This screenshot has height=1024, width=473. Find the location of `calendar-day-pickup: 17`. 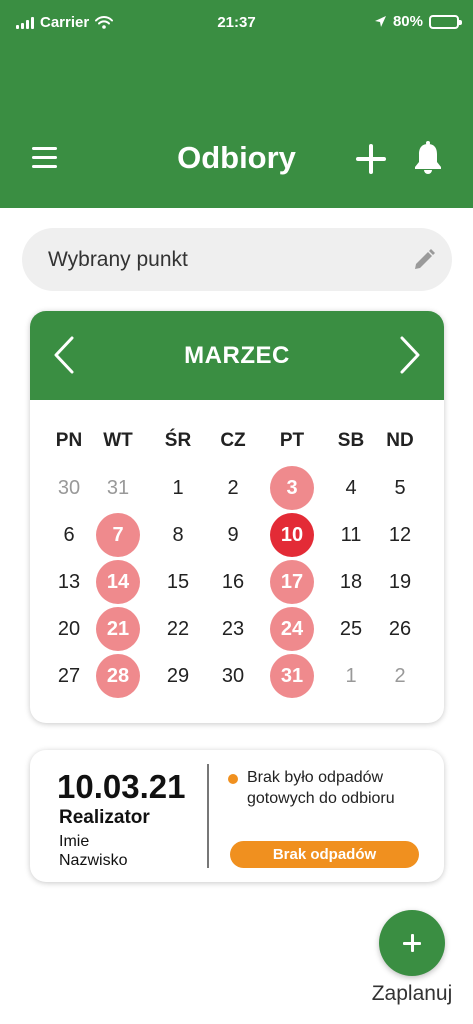

calendar-day-pickup: 17 is located at coordinates (292, 582).